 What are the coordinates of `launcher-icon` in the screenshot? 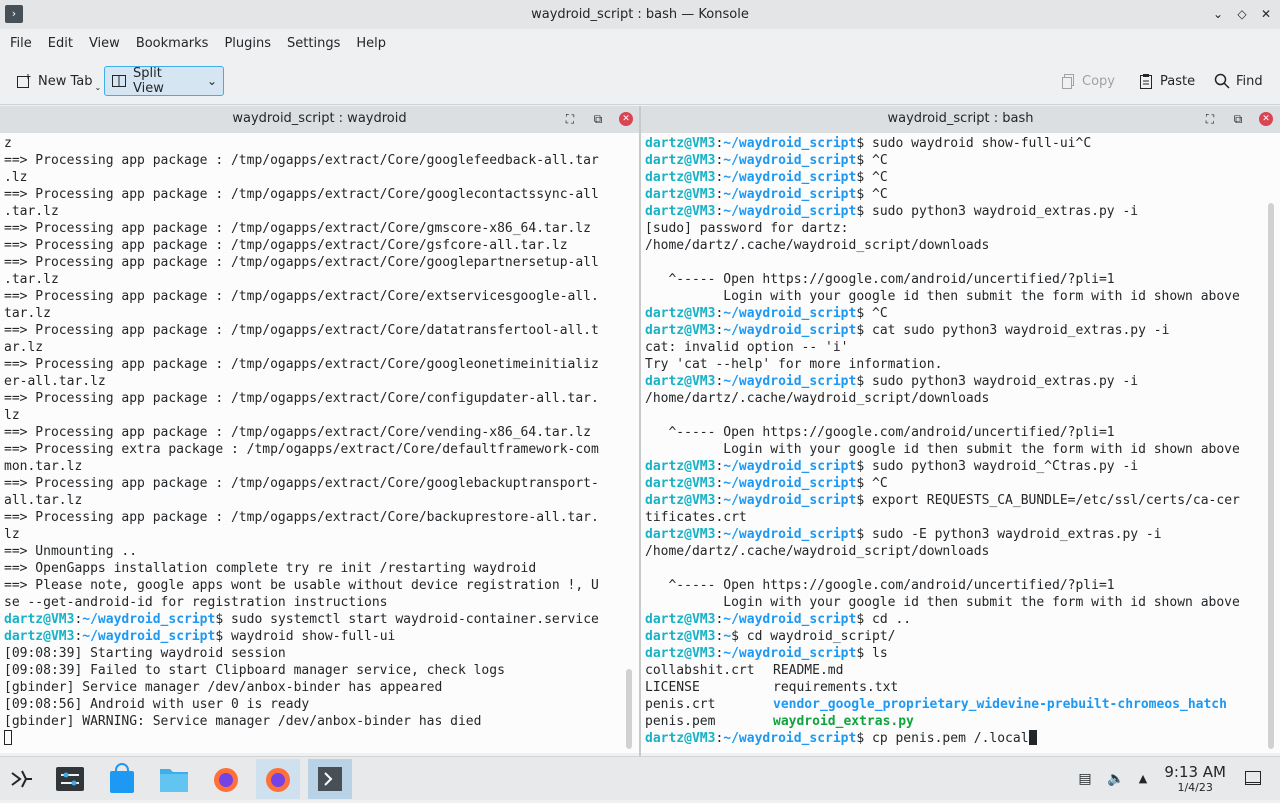 It's located at (21, 779).